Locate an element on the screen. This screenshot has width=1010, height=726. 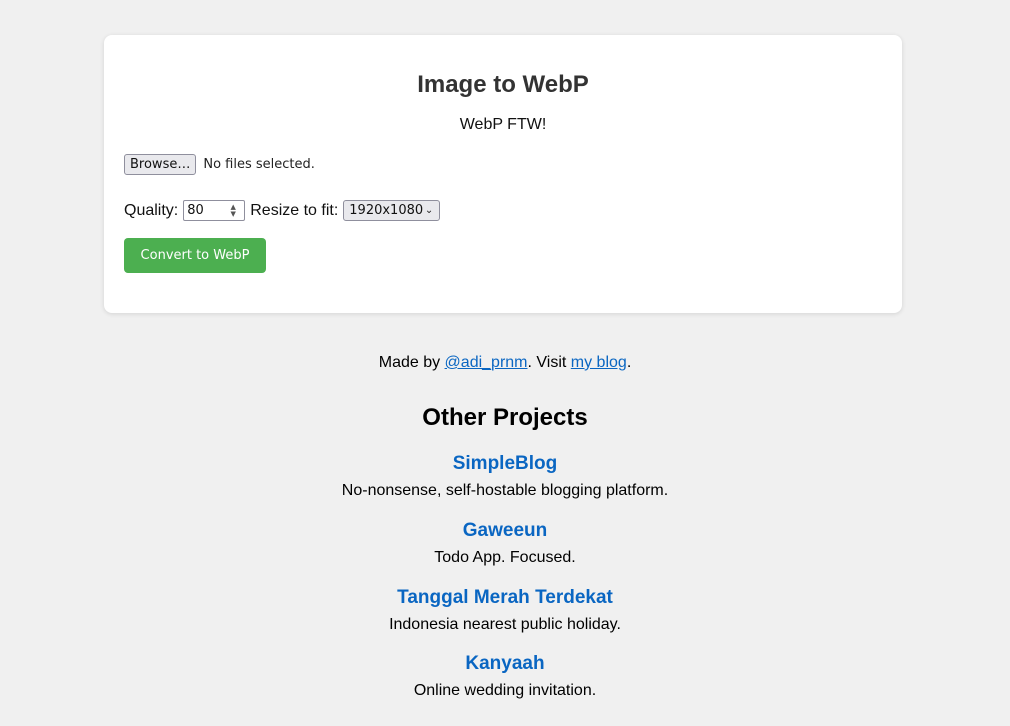
resize-selected-value: 1920x1080 is located at coordinates (386, 210).